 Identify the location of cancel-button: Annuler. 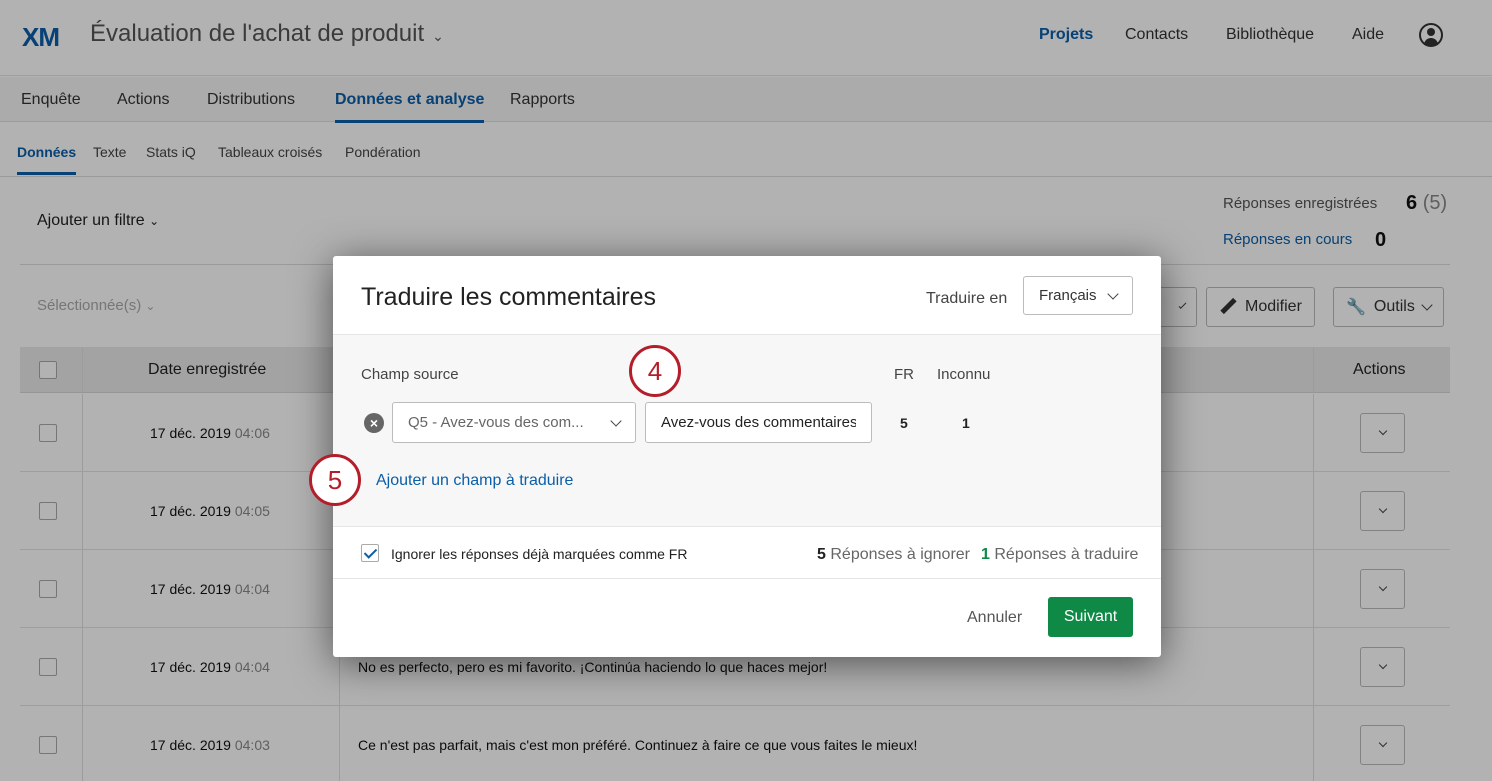
(994, 618).